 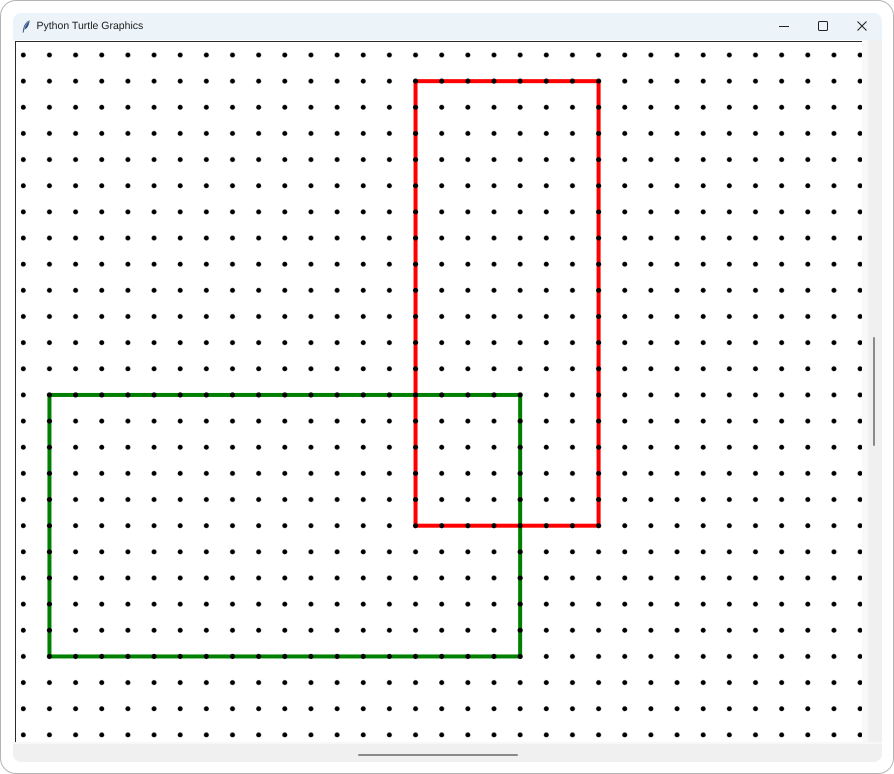 I want to click on window-title: Python Turtle Graphics, so click(x=90, y=26).